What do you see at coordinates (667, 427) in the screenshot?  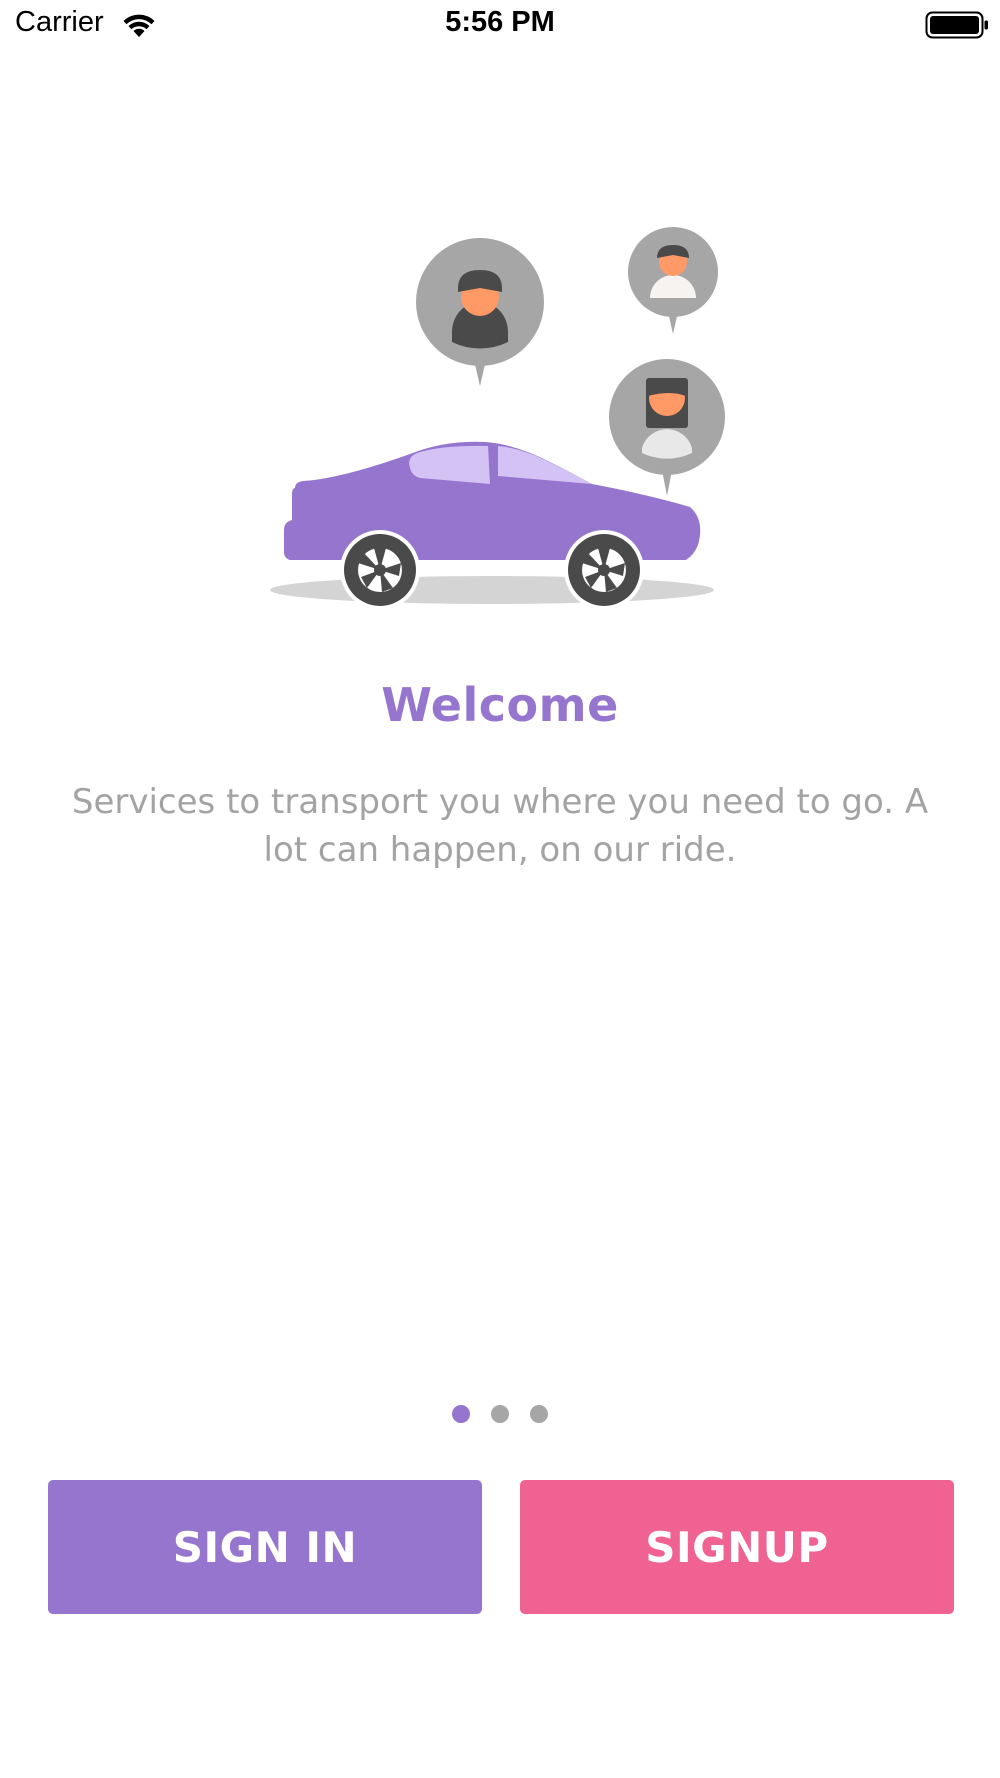 I see `passenger-avatar-female-icon` at bounding box center [667, 427].